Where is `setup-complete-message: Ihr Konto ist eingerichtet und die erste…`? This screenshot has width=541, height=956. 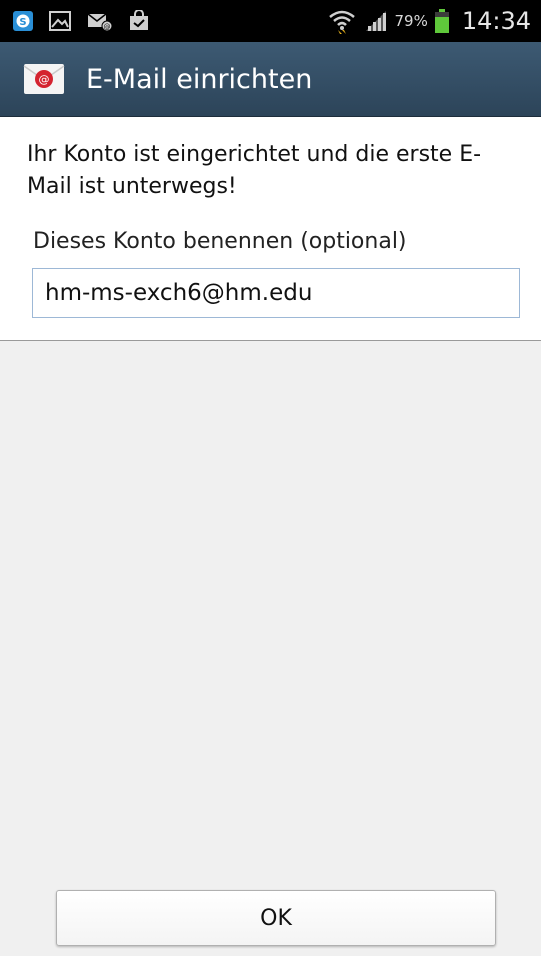
setup-complete-message: Ihr Konto ist eingerichtet und die erste… is located at coordinates (254, 170).